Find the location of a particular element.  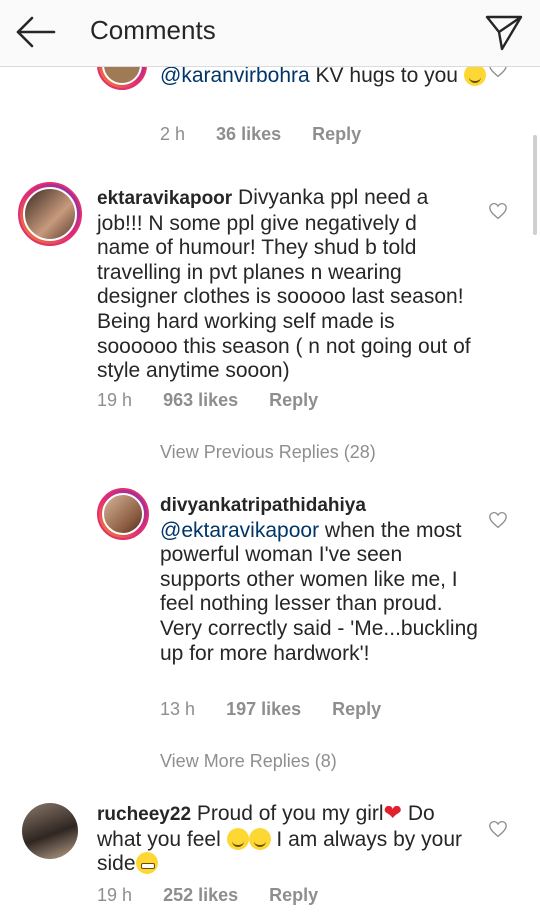

likes-count: 197 likes is located at coordinates (263, 709).